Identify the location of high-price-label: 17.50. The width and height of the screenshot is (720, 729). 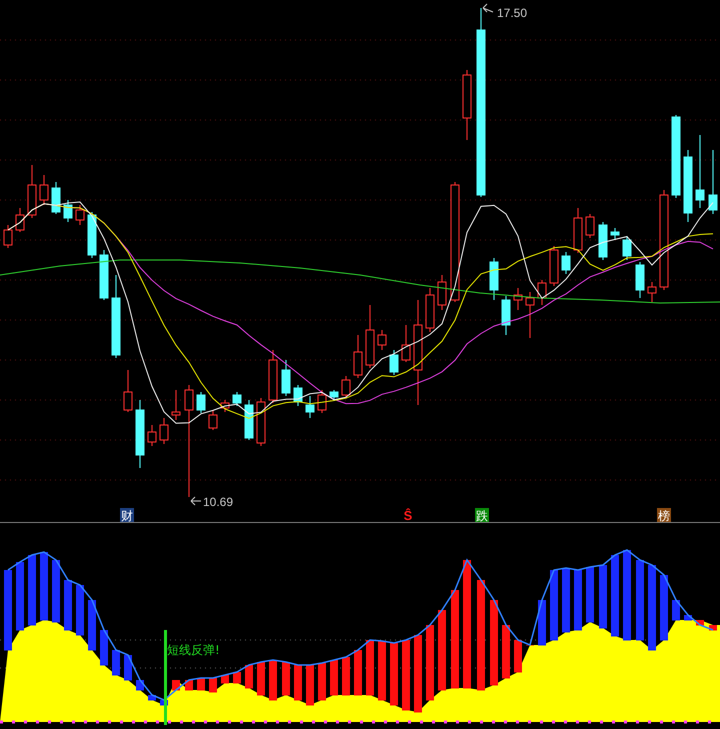
(512, 13).